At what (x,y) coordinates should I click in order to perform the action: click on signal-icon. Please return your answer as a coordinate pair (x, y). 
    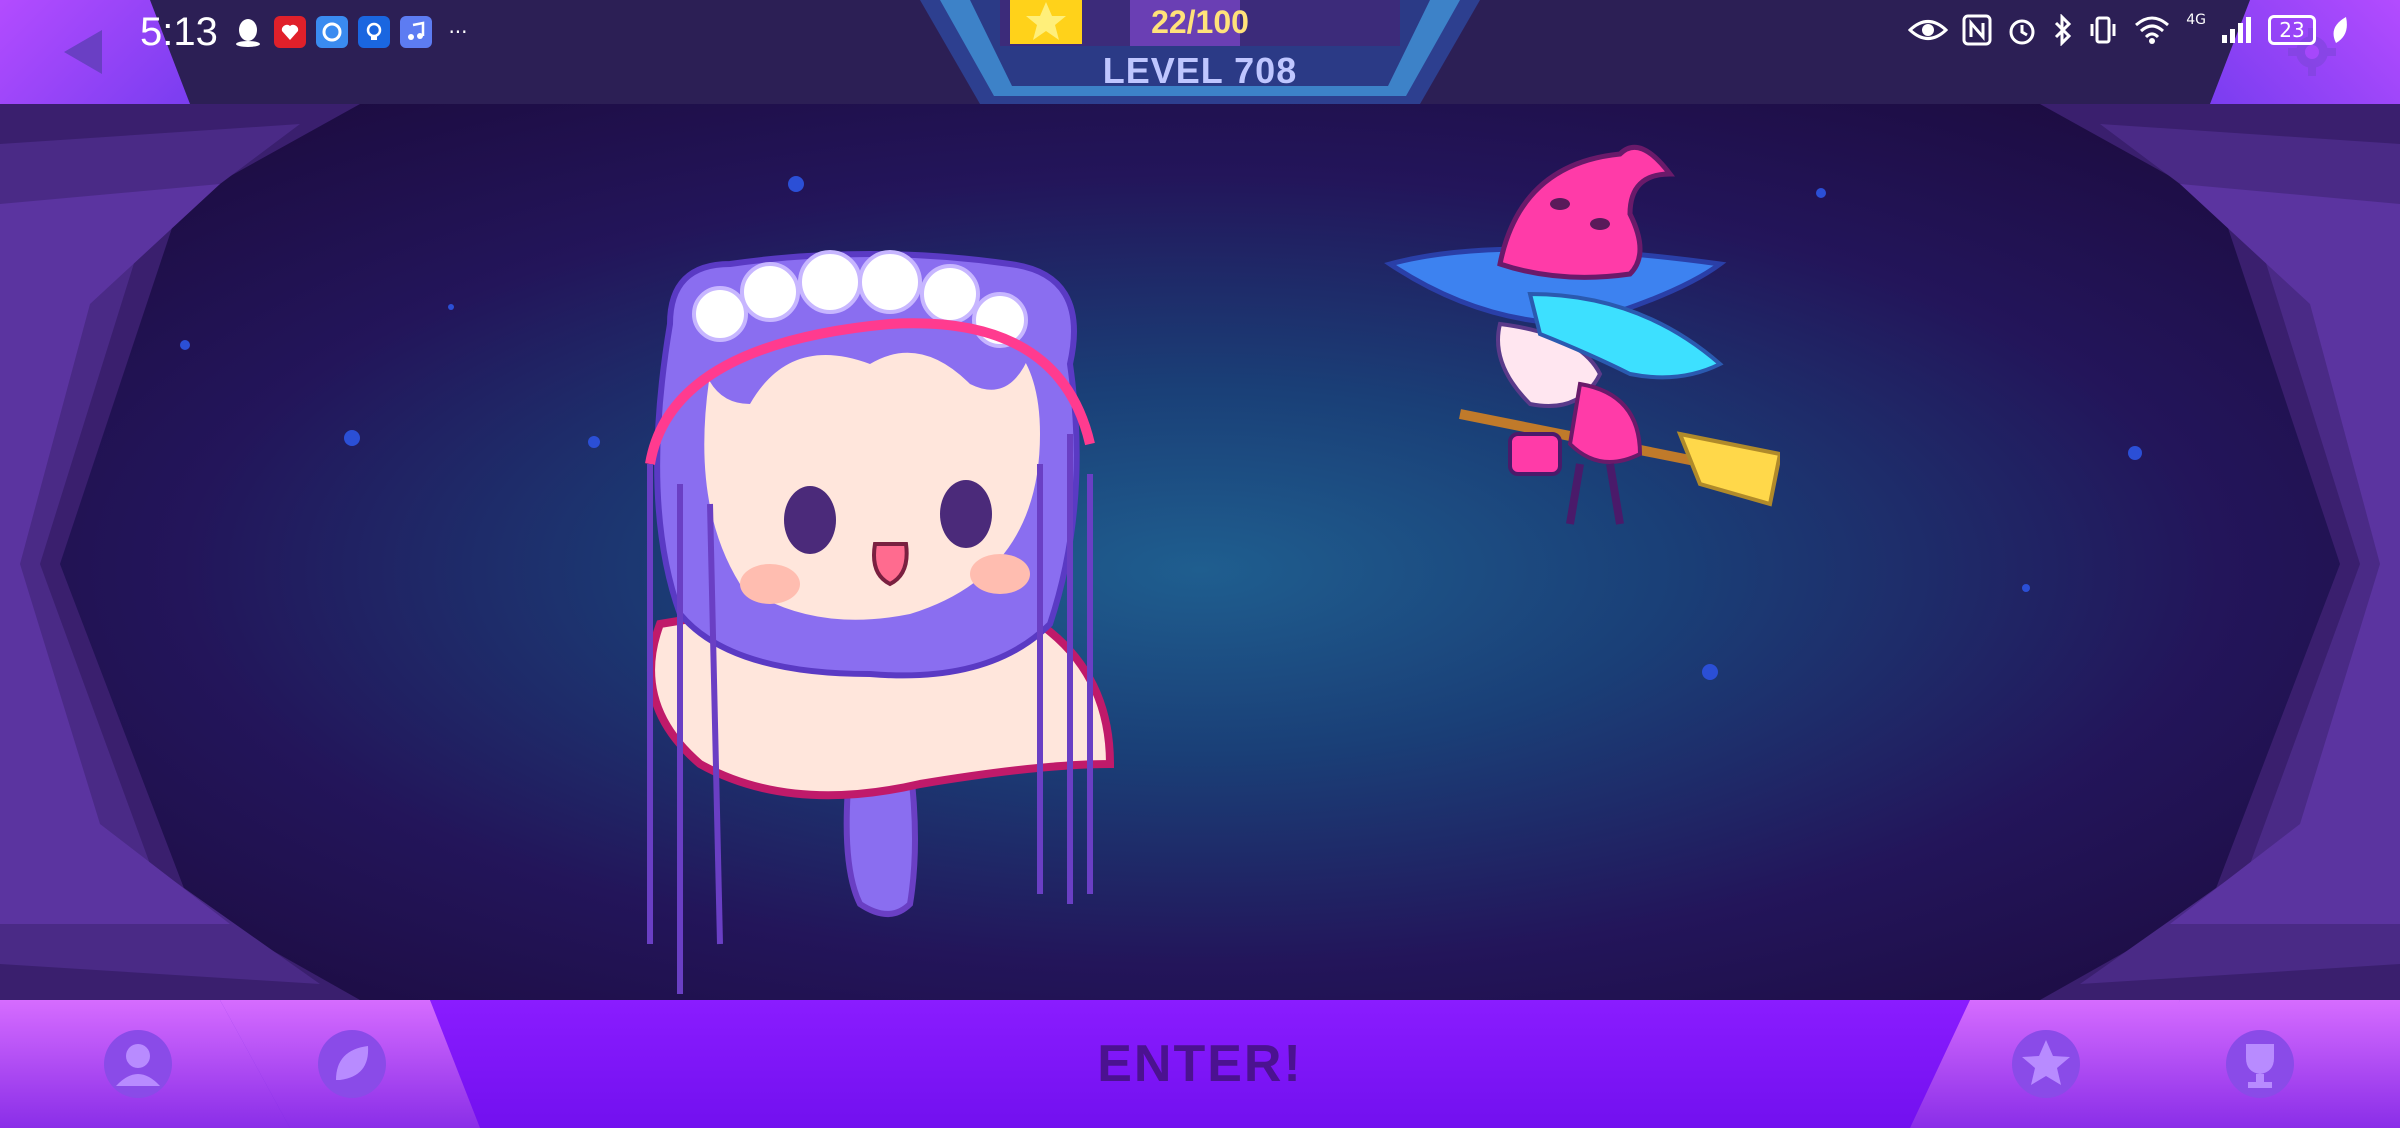
    Looking at the image, I should click on (2236, 30).